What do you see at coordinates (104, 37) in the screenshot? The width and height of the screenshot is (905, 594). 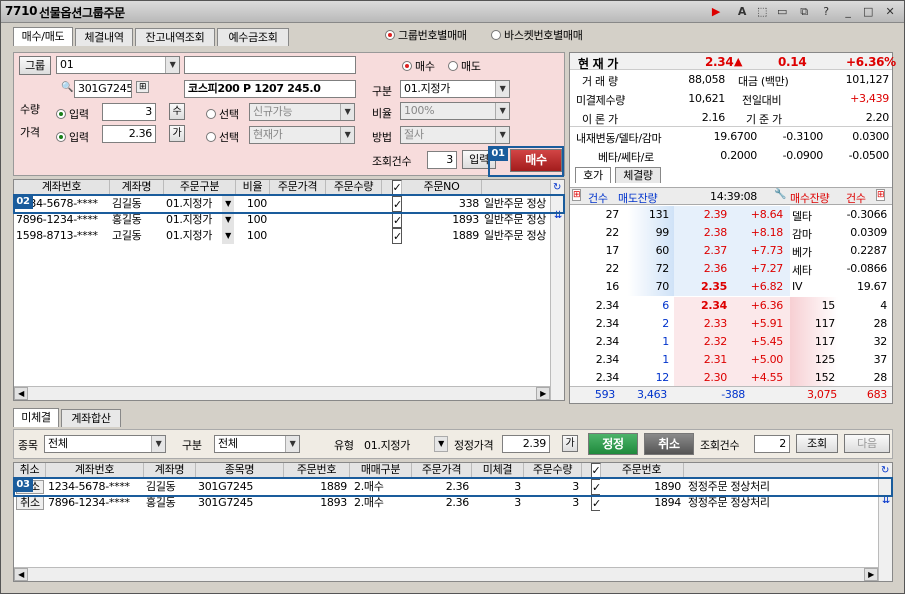 I see `tab-fills: 체결내역` at bounding box center [104, 37].